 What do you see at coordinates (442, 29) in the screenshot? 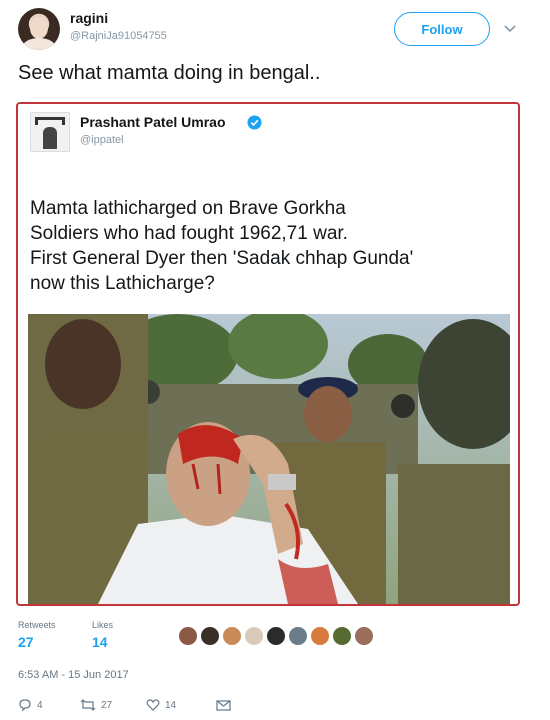
I see `follow-button: Follow` at bounding box center [442, 29].